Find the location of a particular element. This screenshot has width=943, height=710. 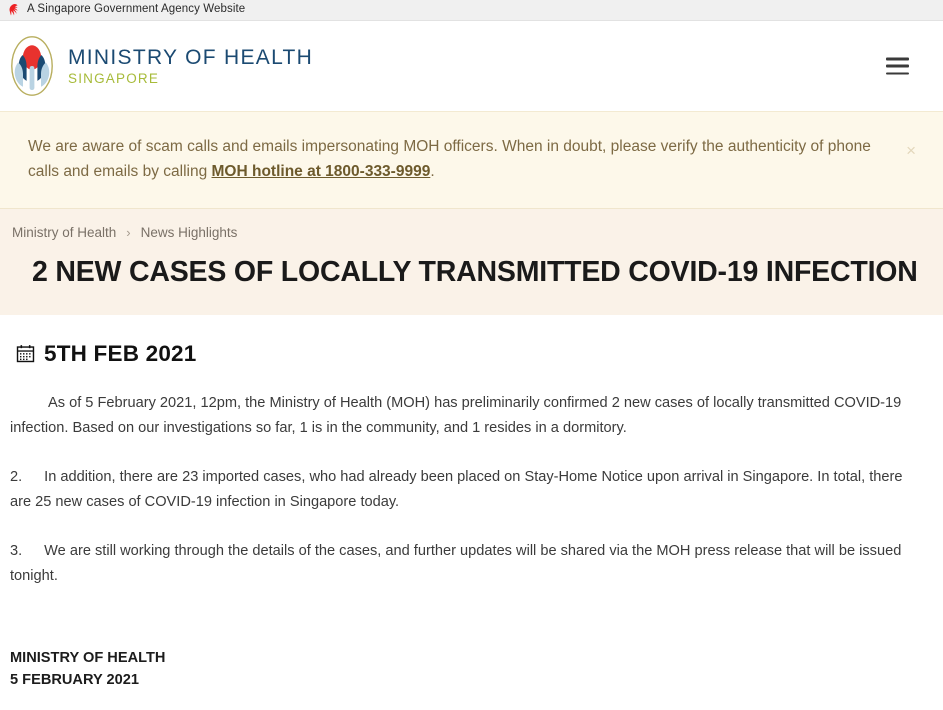

signoff-organisation: MINISTRY OF HEALTH is located at coordinates (88, 657).